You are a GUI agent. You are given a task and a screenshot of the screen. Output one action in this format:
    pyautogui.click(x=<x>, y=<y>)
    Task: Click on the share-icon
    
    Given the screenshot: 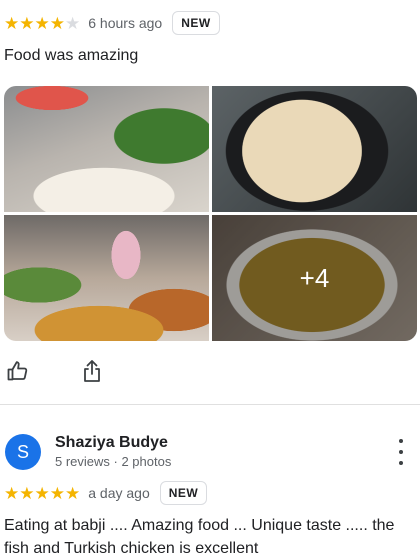 What is the action you would take?
    pyautogui.click(x=92, y=371)
    